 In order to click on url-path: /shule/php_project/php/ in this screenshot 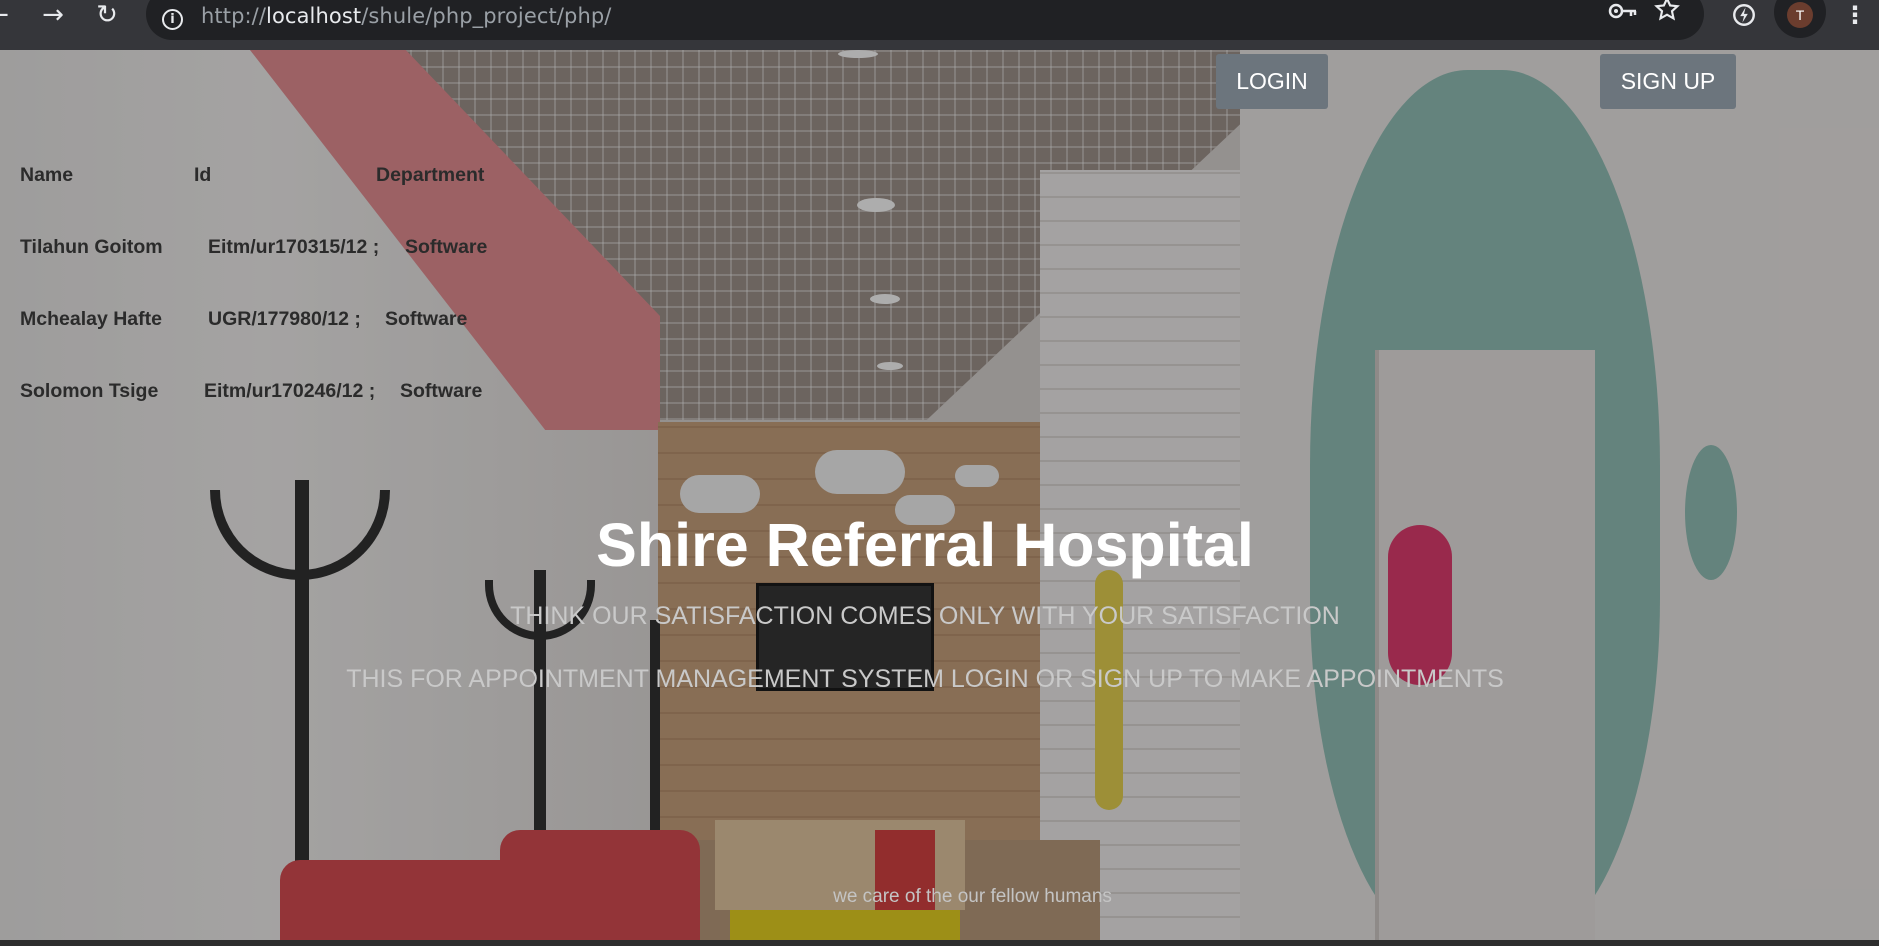, I will do `click(486, 16)`.